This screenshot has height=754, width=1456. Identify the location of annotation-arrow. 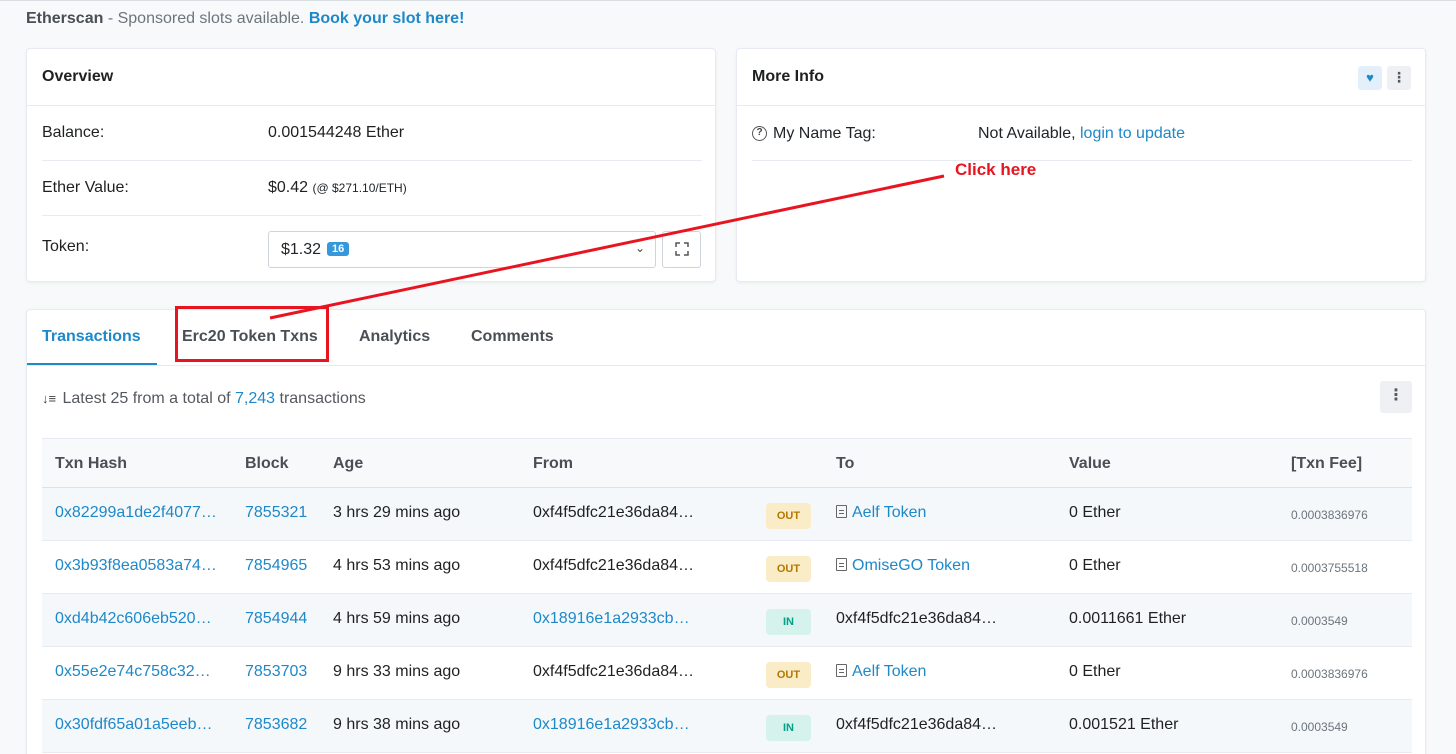
(607, 247).